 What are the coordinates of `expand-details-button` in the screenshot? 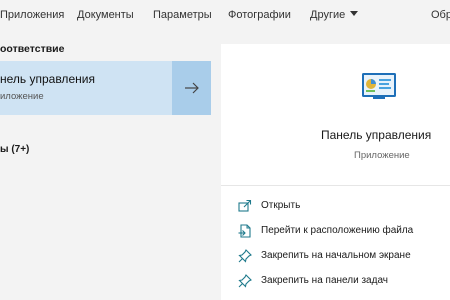 It's located at (192, 88).